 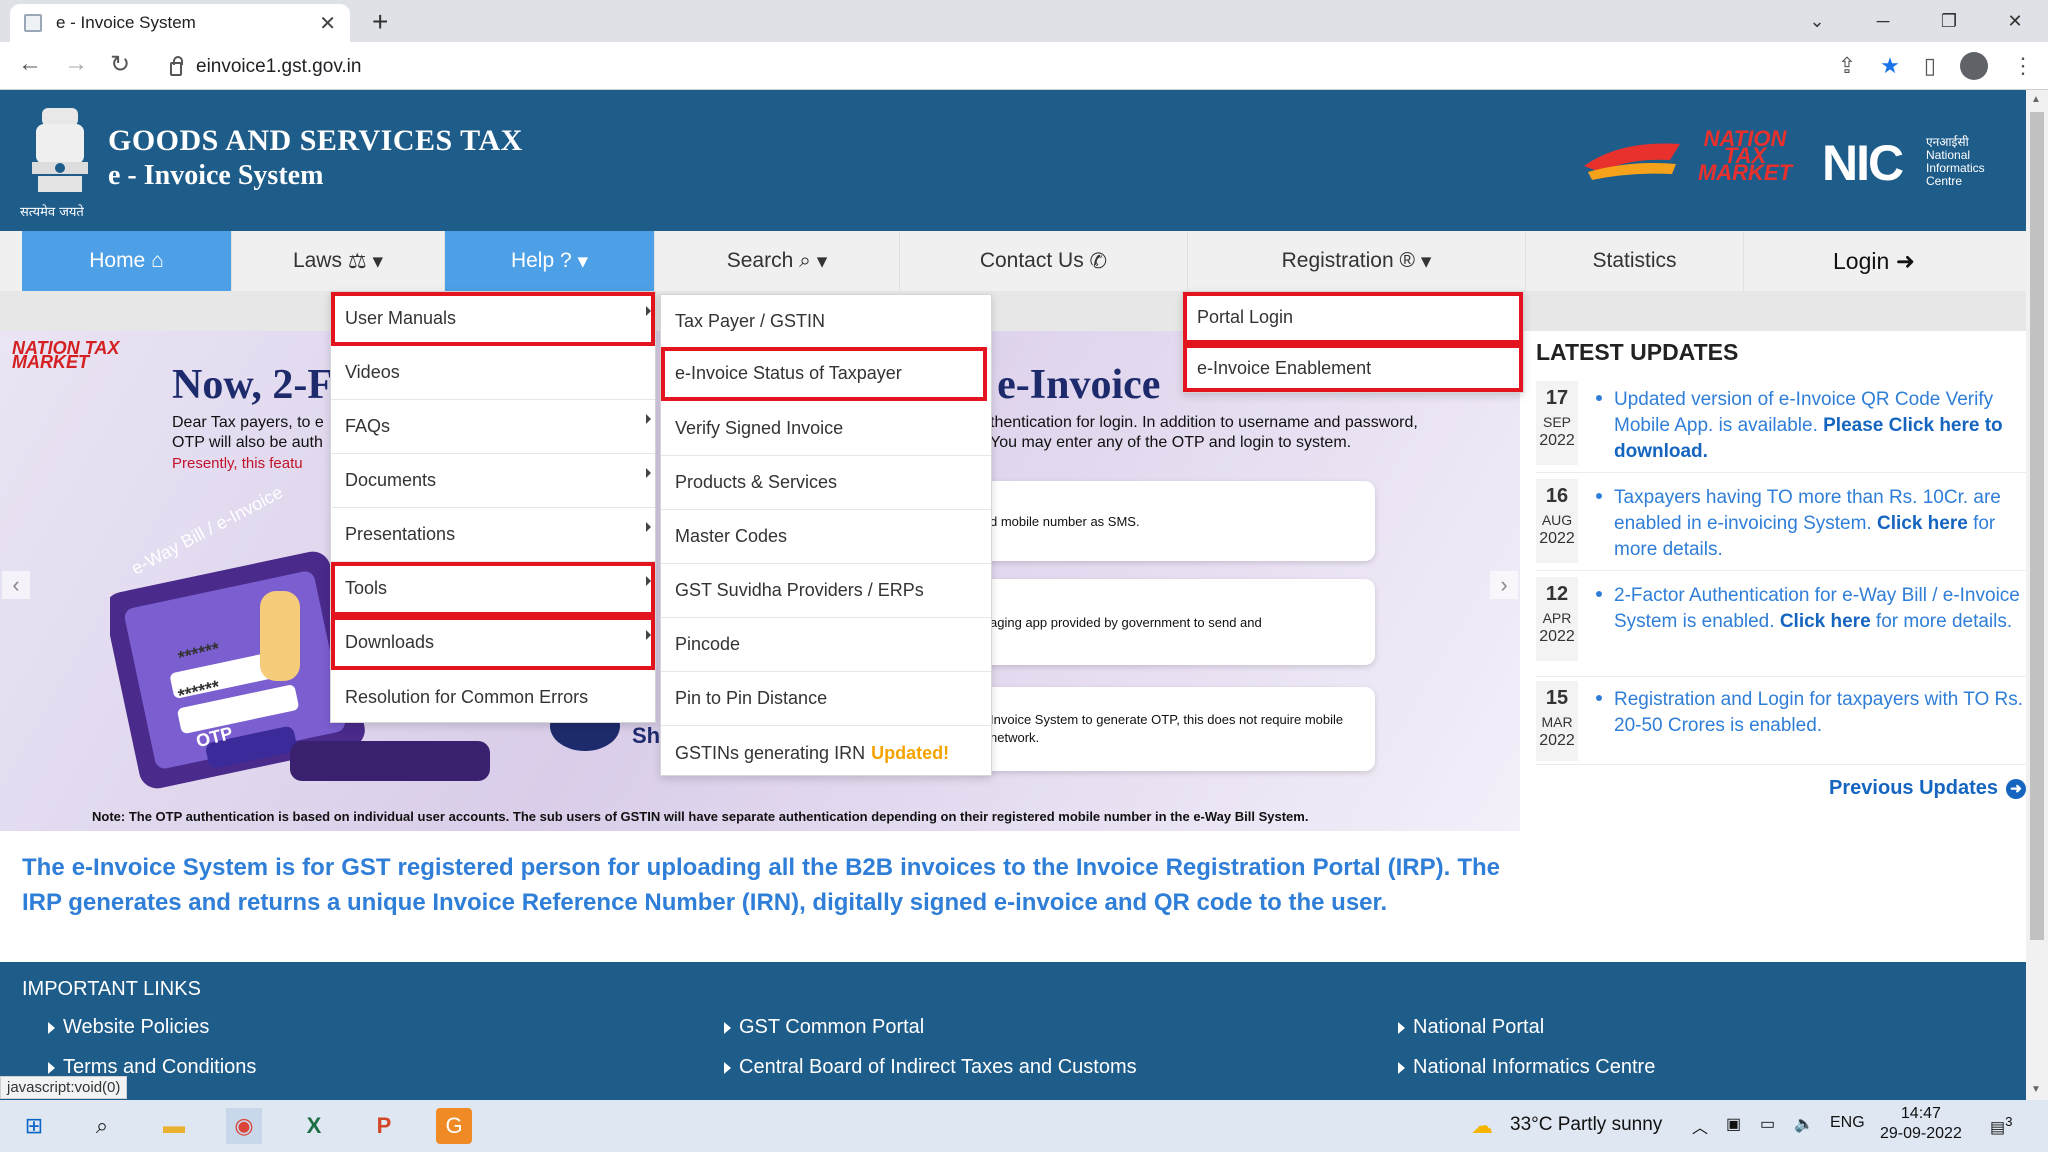 What do you see at coordinates (52, 212) in the screenshot?
I see `emblem-caption: सत्यमेव जयते` at bounding box center [52, 212].